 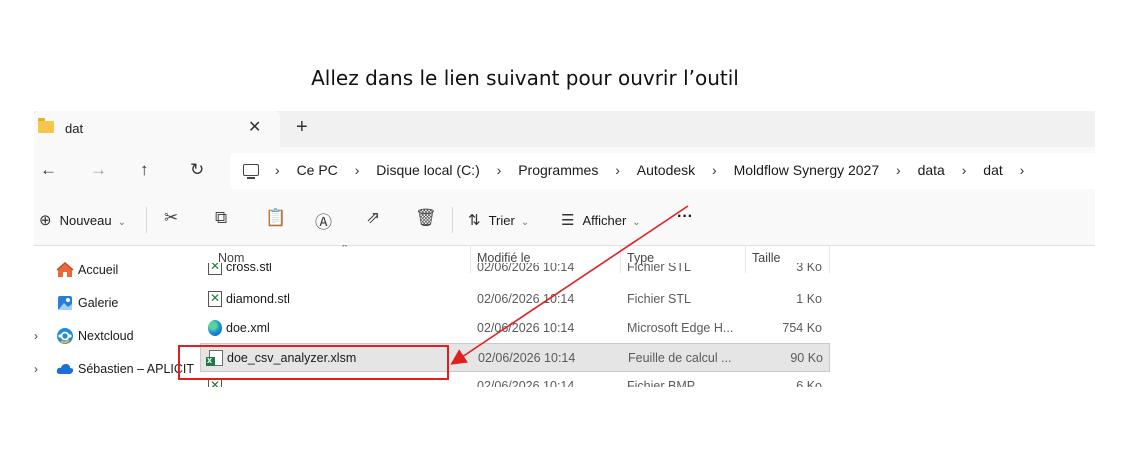 What do you see at coordinates (992, 170) in the screenshot?
I see `breadcrumb-item: dat` at bounding box center [992, 170].